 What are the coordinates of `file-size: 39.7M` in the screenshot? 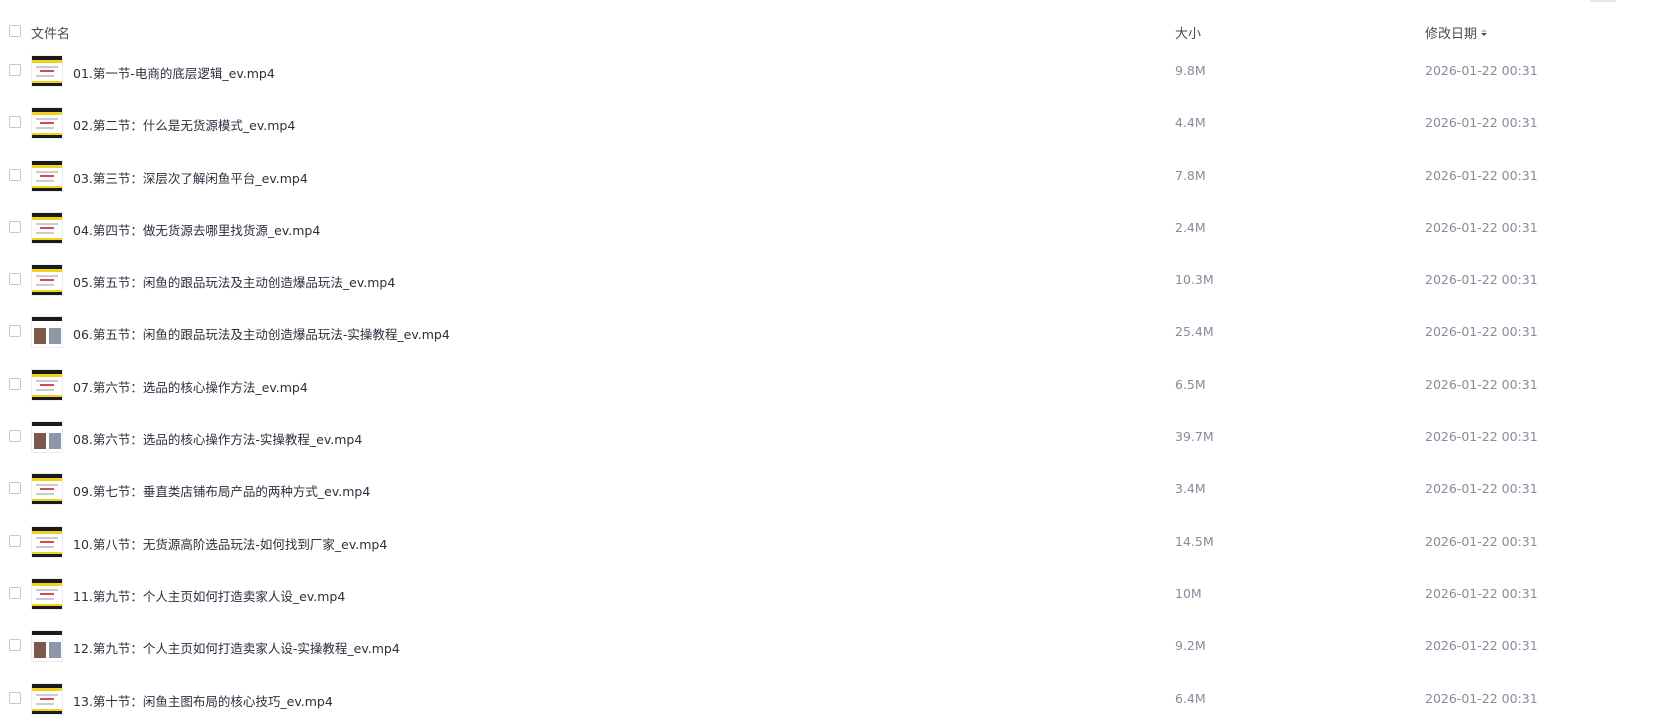 It's located at (1194, 437).